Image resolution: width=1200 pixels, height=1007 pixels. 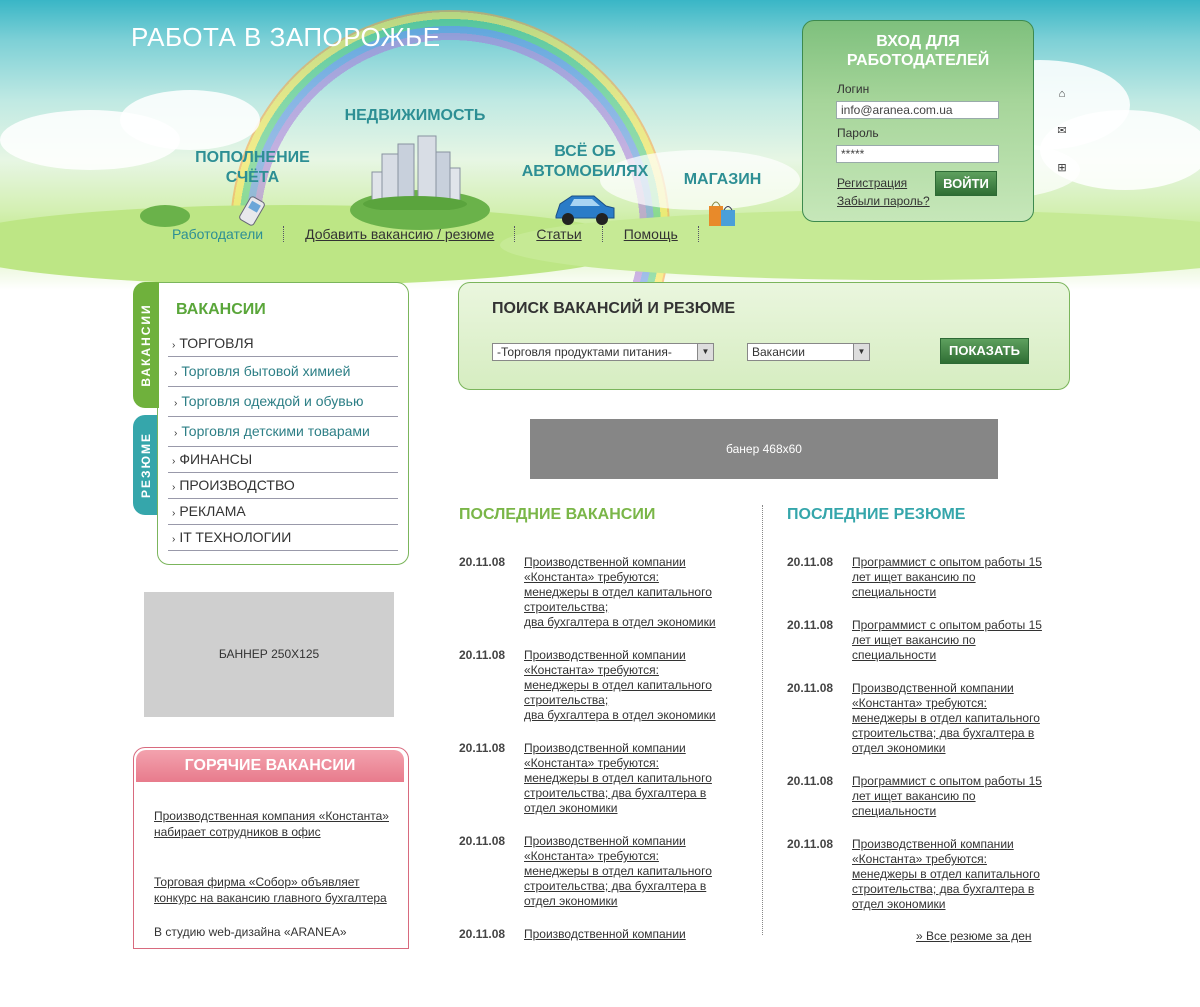 I want to click on vacancy-category-item: › ФИНАНСЫ, so click(x=283, y=460).